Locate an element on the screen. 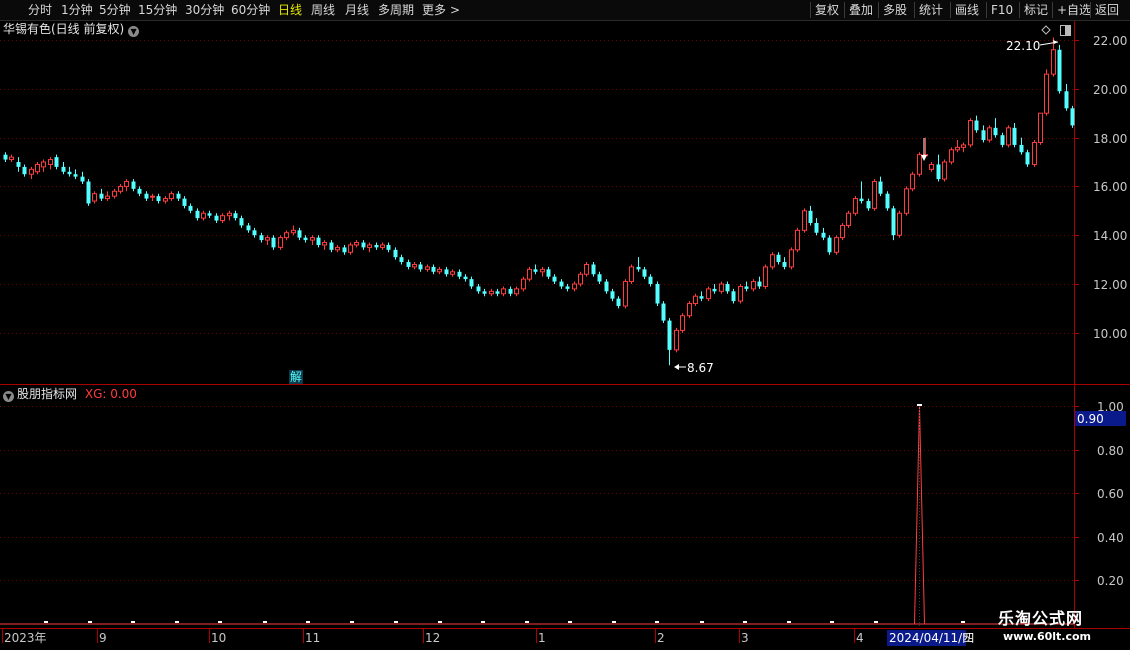 The width and height of the screenshot is (1130, 650). tab-60min: 60分钟 is located at coordinates (250, 10).